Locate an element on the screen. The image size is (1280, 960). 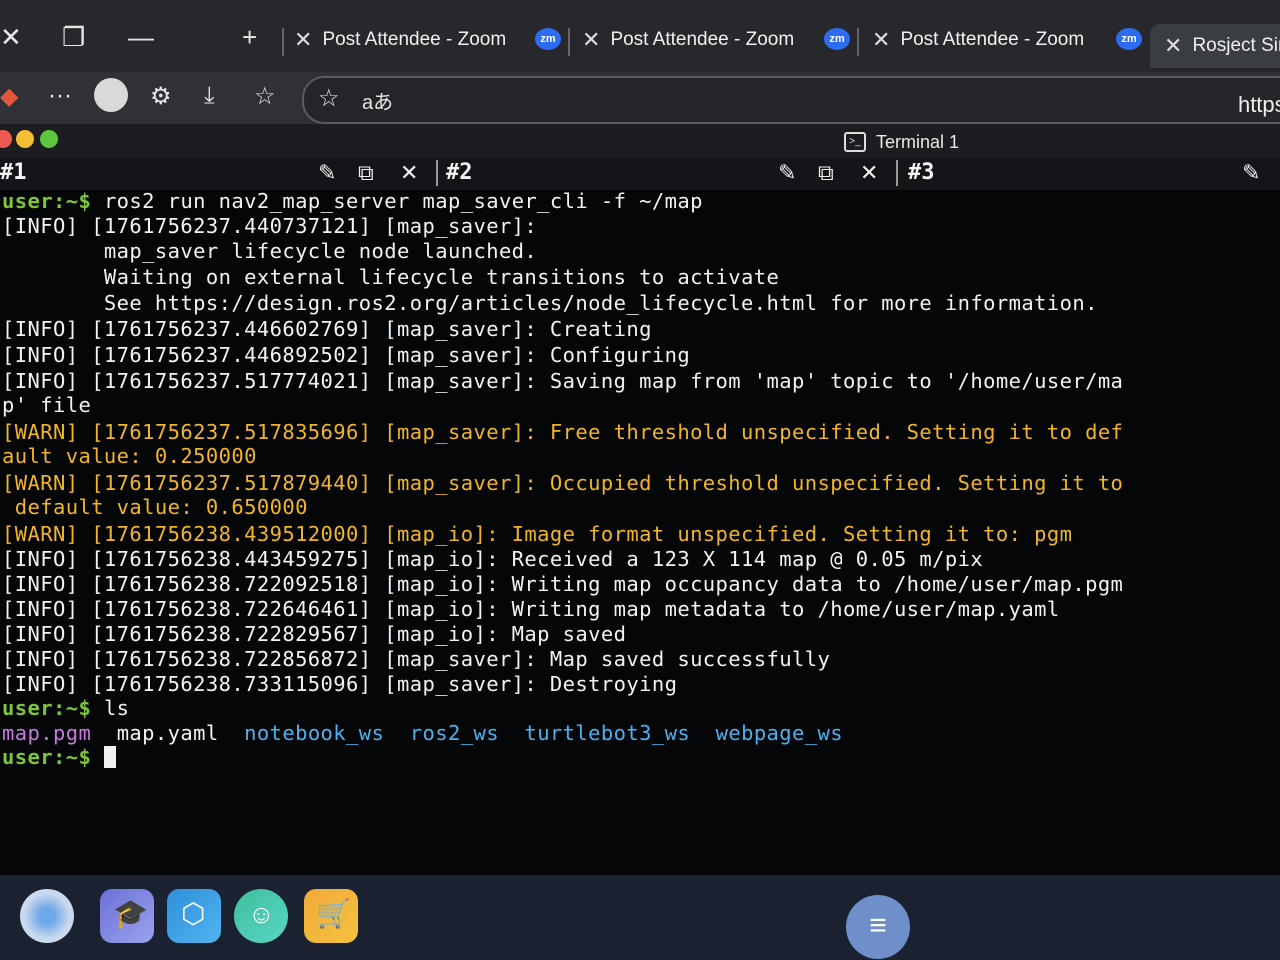
minimize-light is located at coordinates (25, 139).